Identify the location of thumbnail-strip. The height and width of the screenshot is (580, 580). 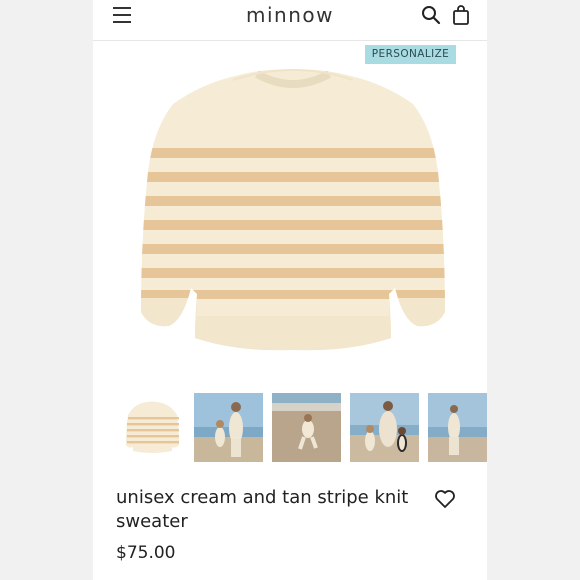
(302, 427).